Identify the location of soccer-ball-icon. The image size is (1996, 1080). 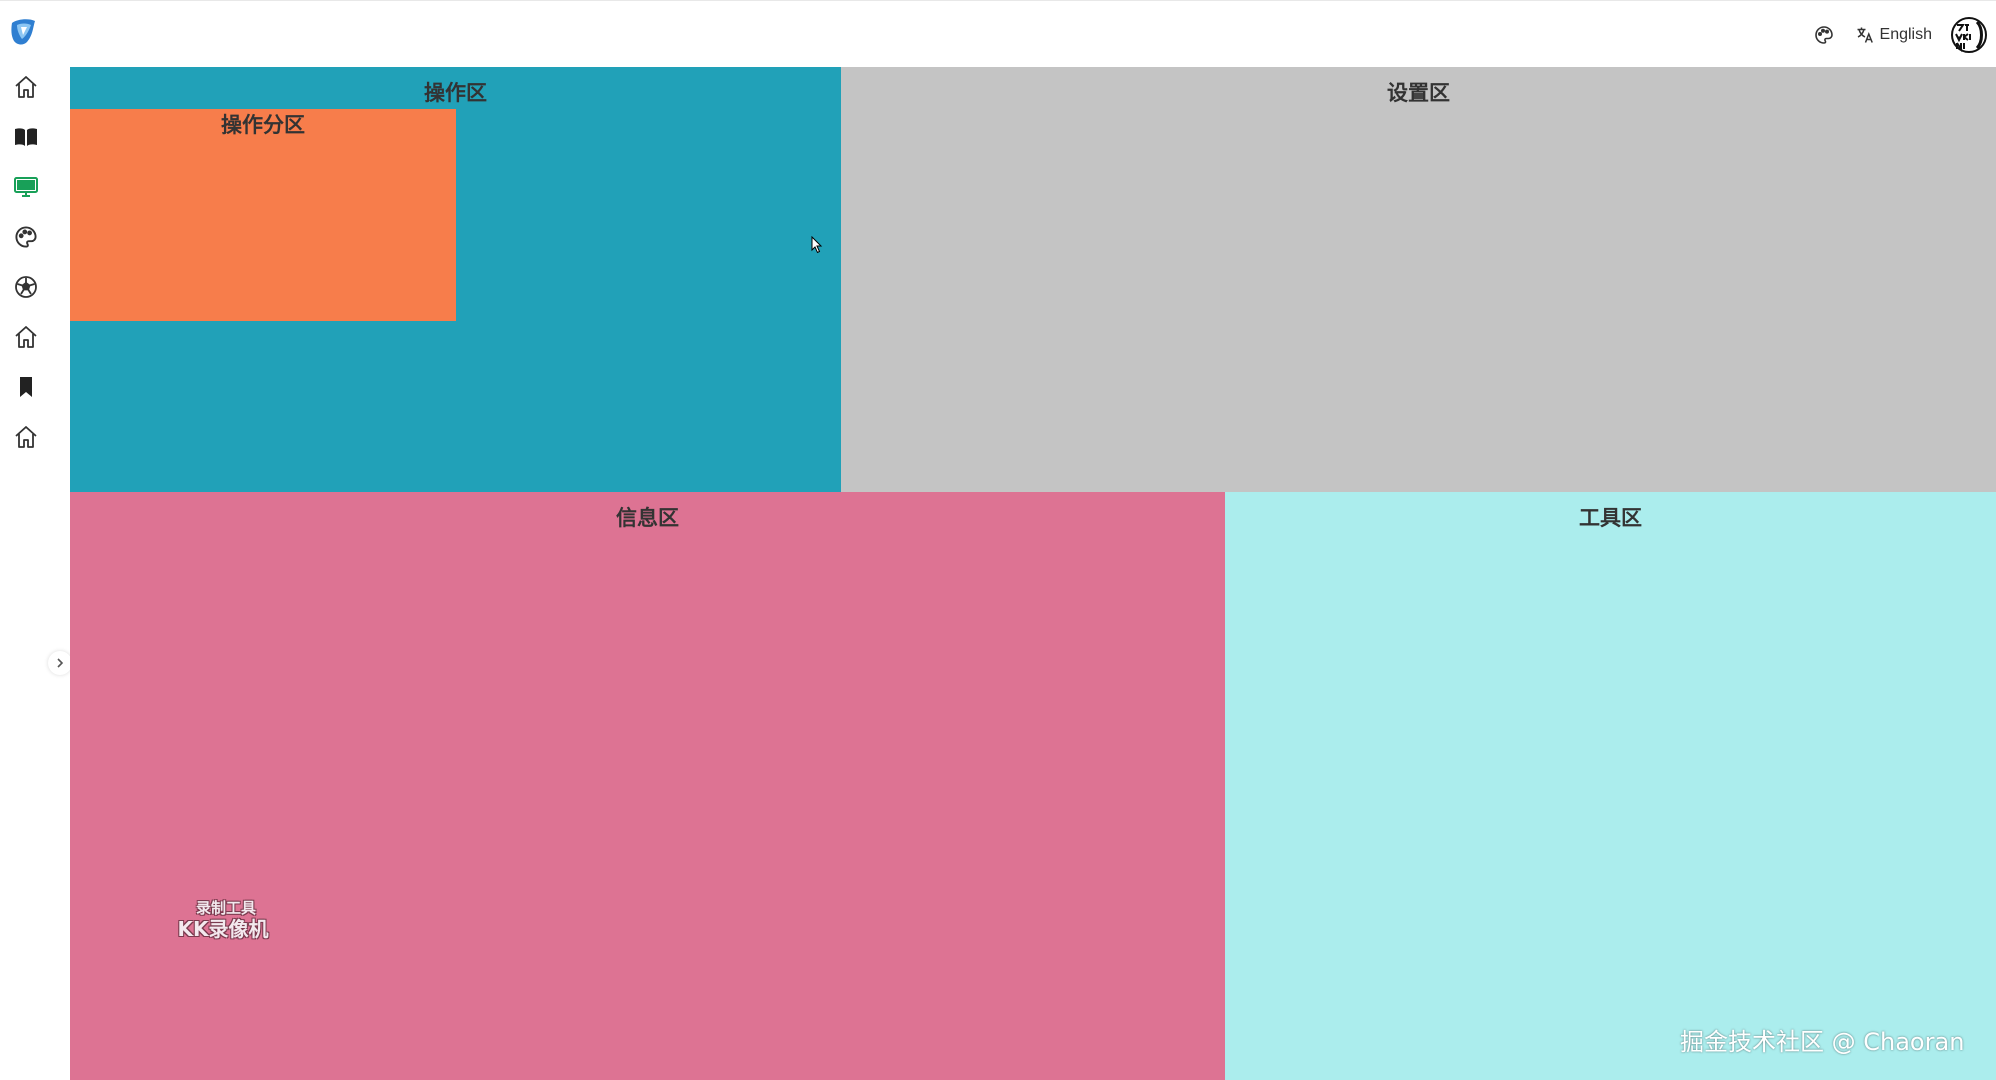
(26, 287).